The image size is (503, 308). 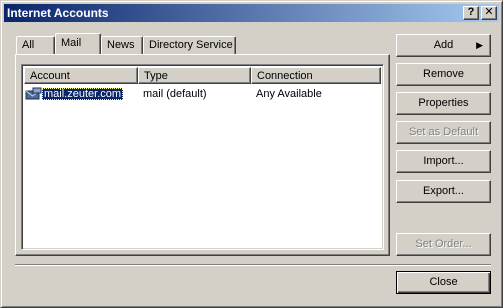 I want to click on column-header-connection: Connection, so click(x=316, y=75).